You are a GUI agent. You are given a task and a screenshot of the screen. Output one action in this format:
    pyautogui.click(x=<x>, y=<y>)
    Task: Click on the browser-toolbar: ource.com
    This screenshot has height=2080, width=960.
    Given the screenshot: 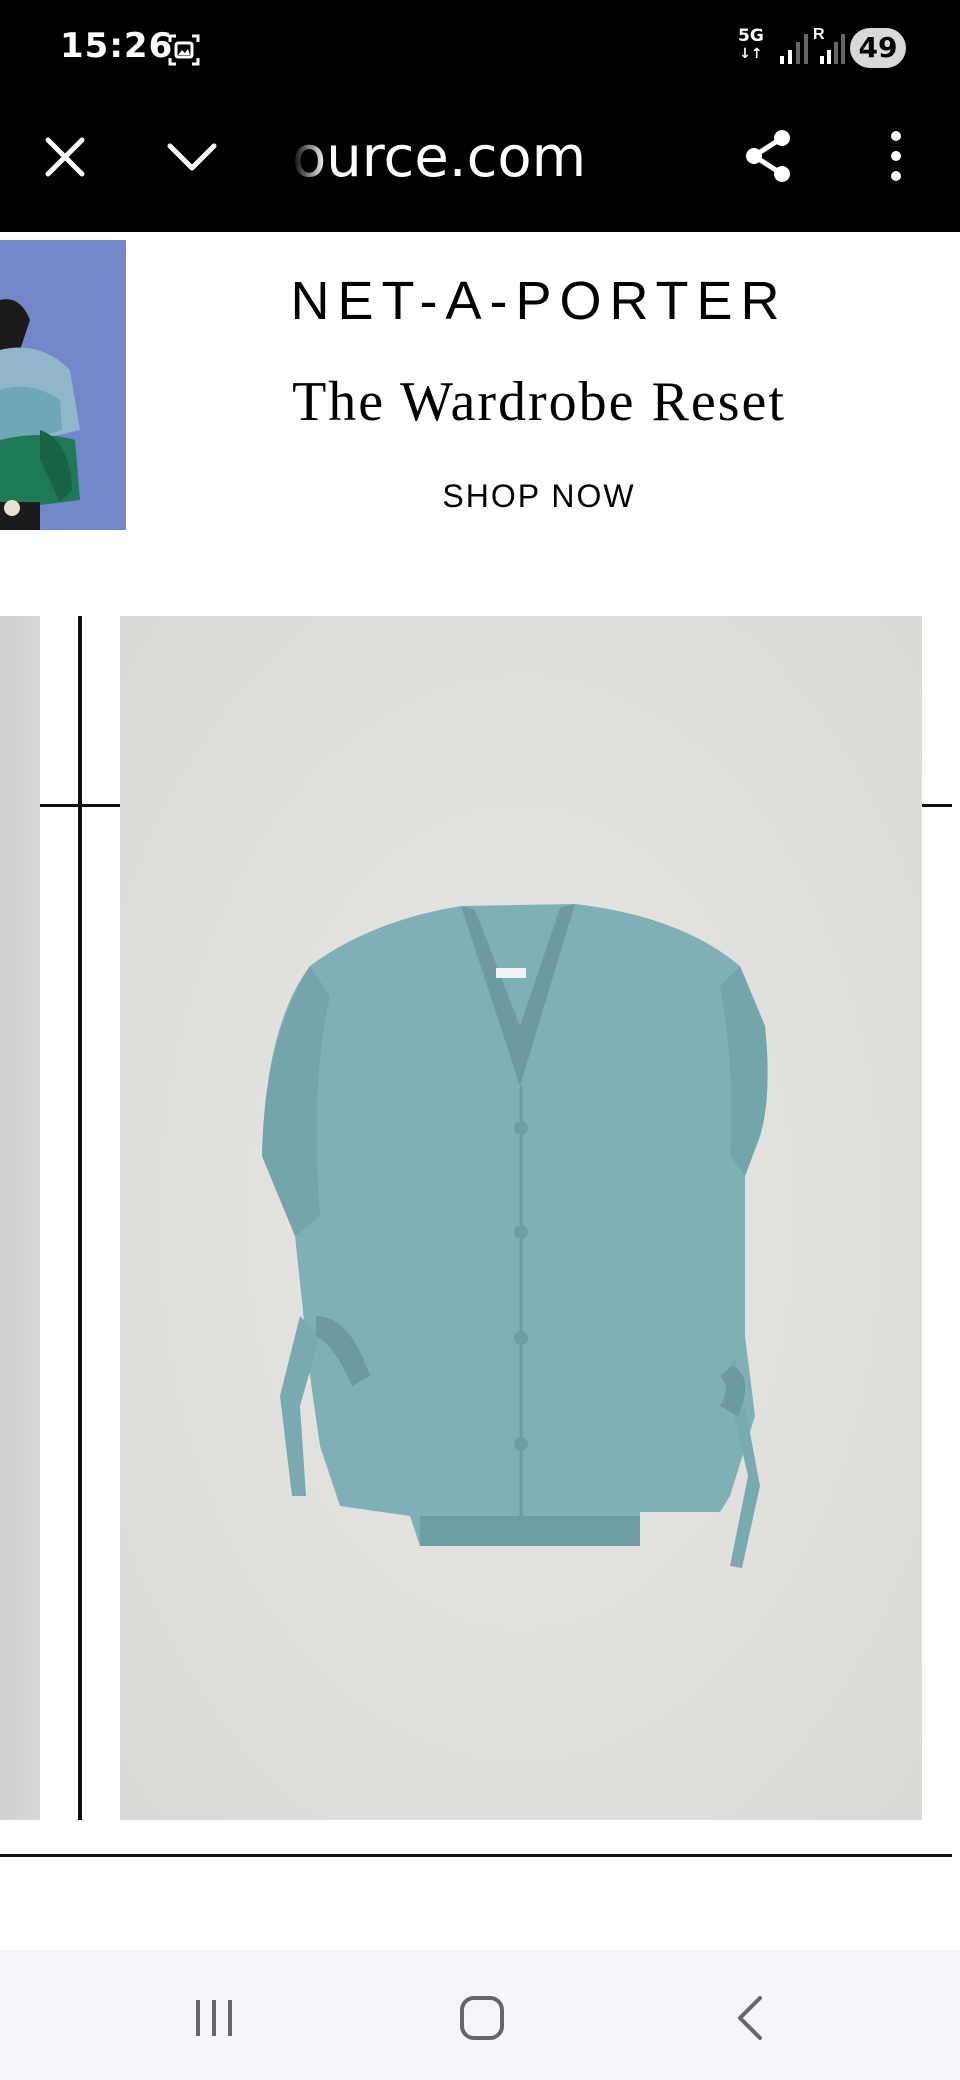 What is the action you would take?
    pyautogui.click(x=480, y=166)
    